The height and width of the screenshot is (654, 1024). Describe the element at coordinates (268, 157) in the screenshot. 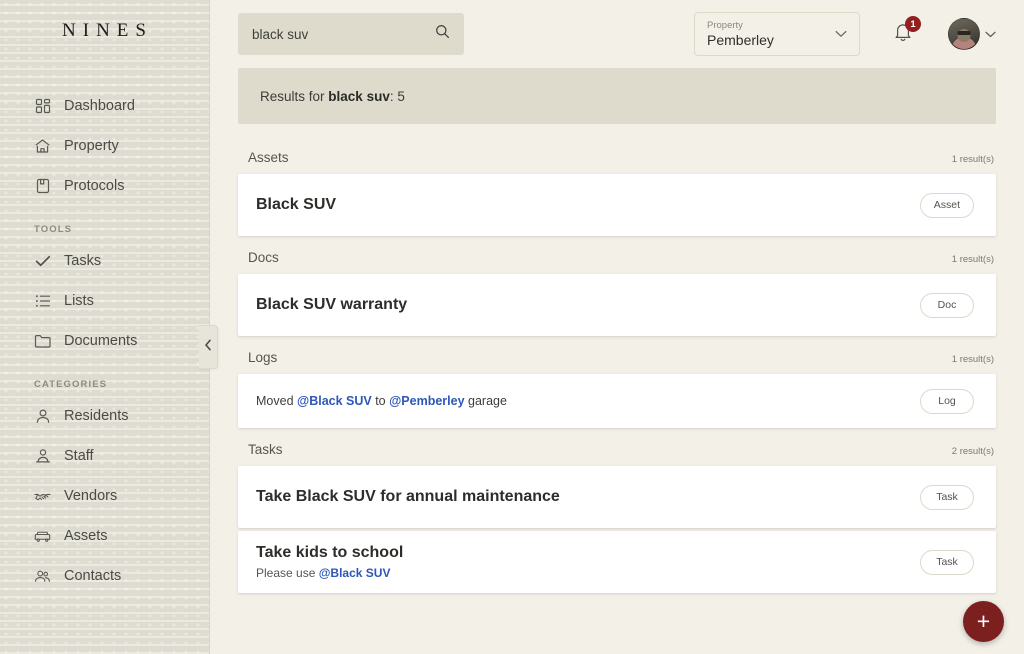

I see `section-title: Assets` at that location.